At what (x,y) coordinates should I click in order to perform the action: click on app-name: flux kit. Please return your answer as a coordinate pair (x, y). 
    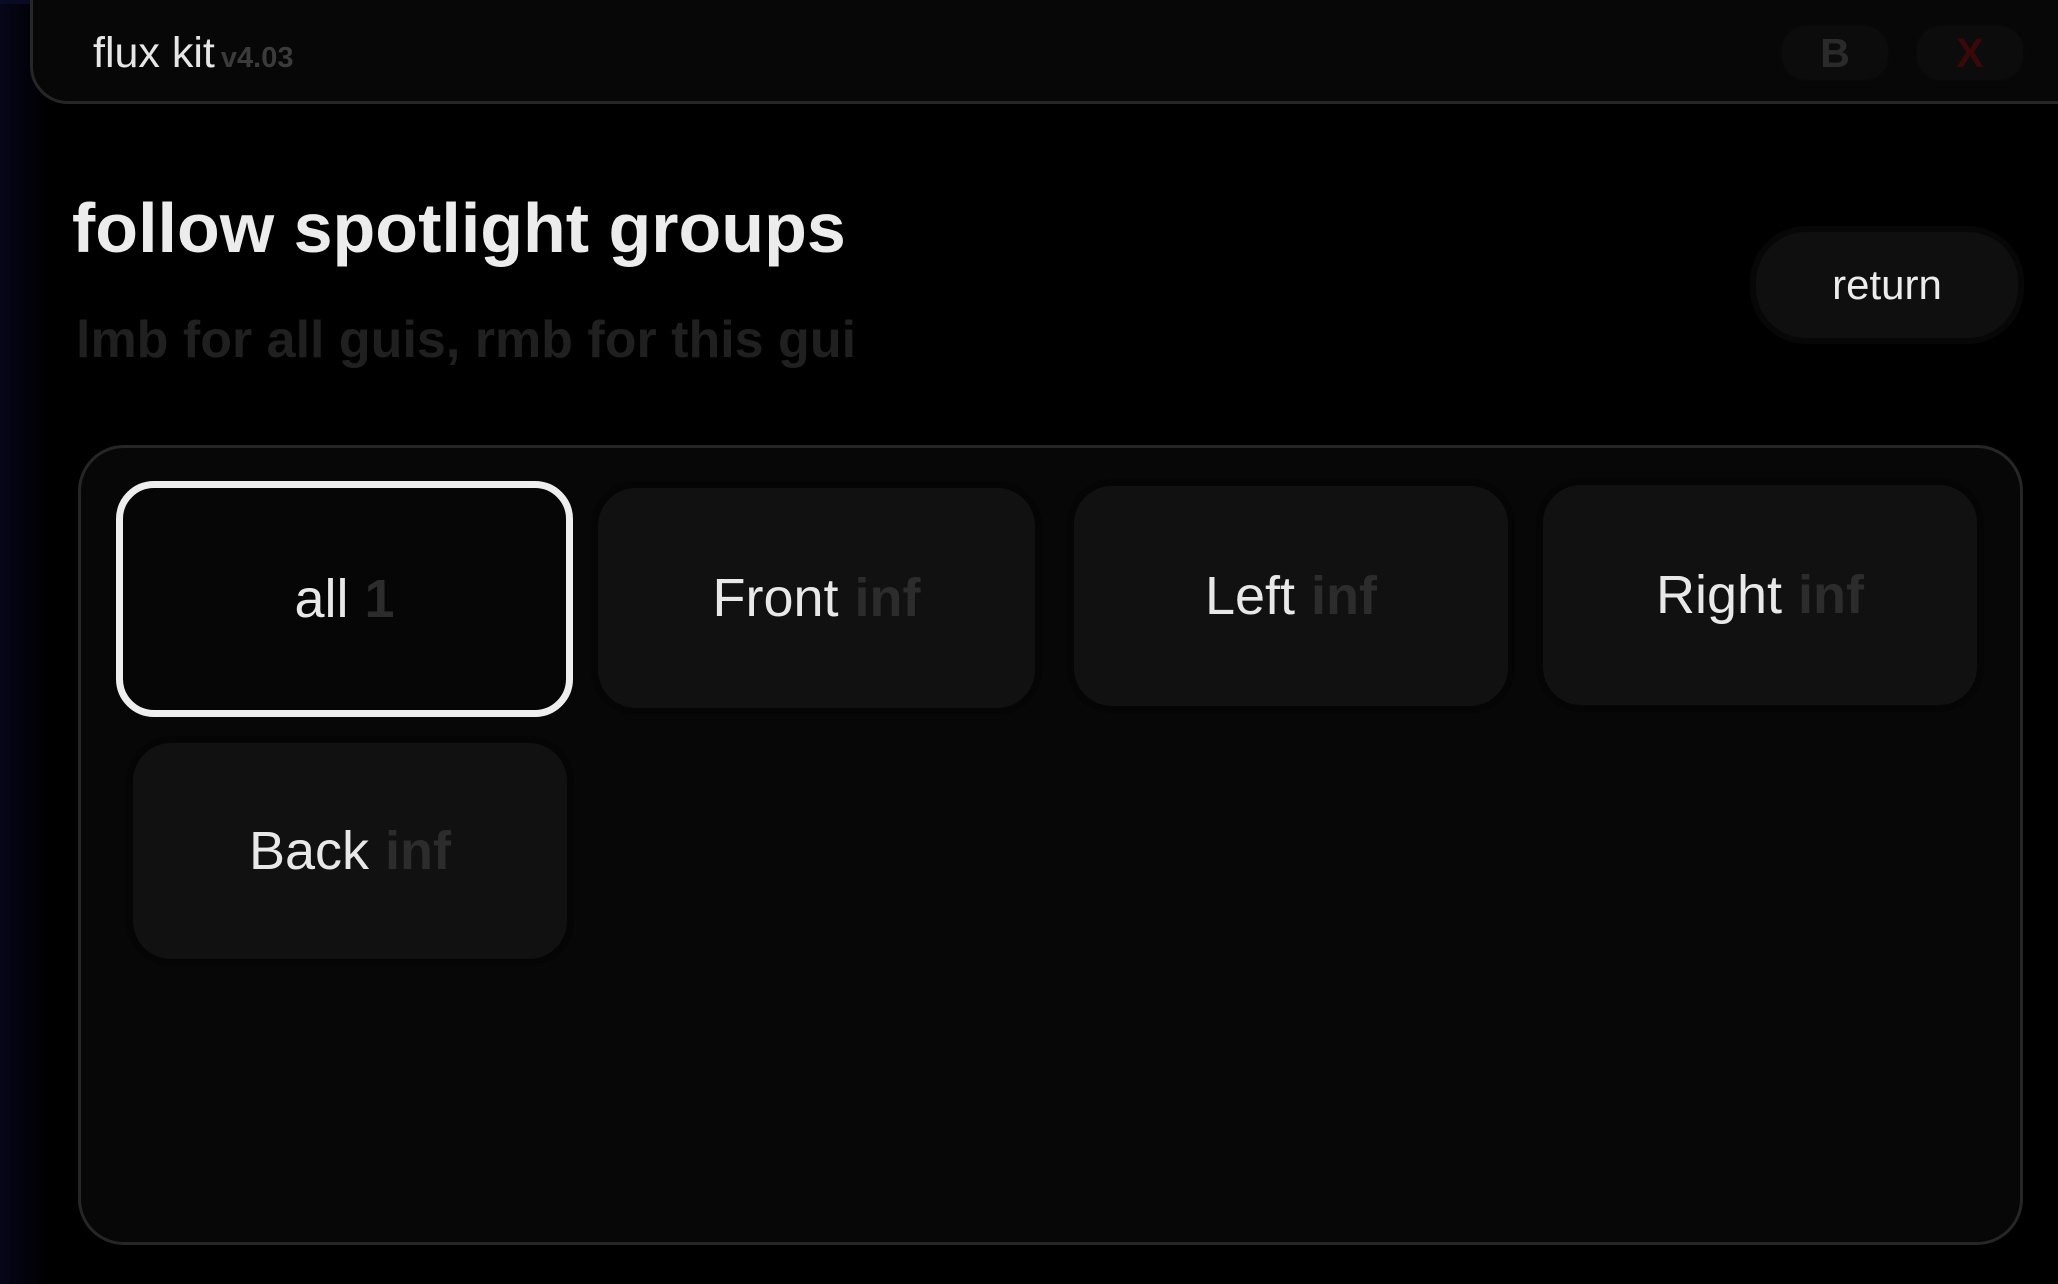
    Looking at the image, I should click on (154, 53).